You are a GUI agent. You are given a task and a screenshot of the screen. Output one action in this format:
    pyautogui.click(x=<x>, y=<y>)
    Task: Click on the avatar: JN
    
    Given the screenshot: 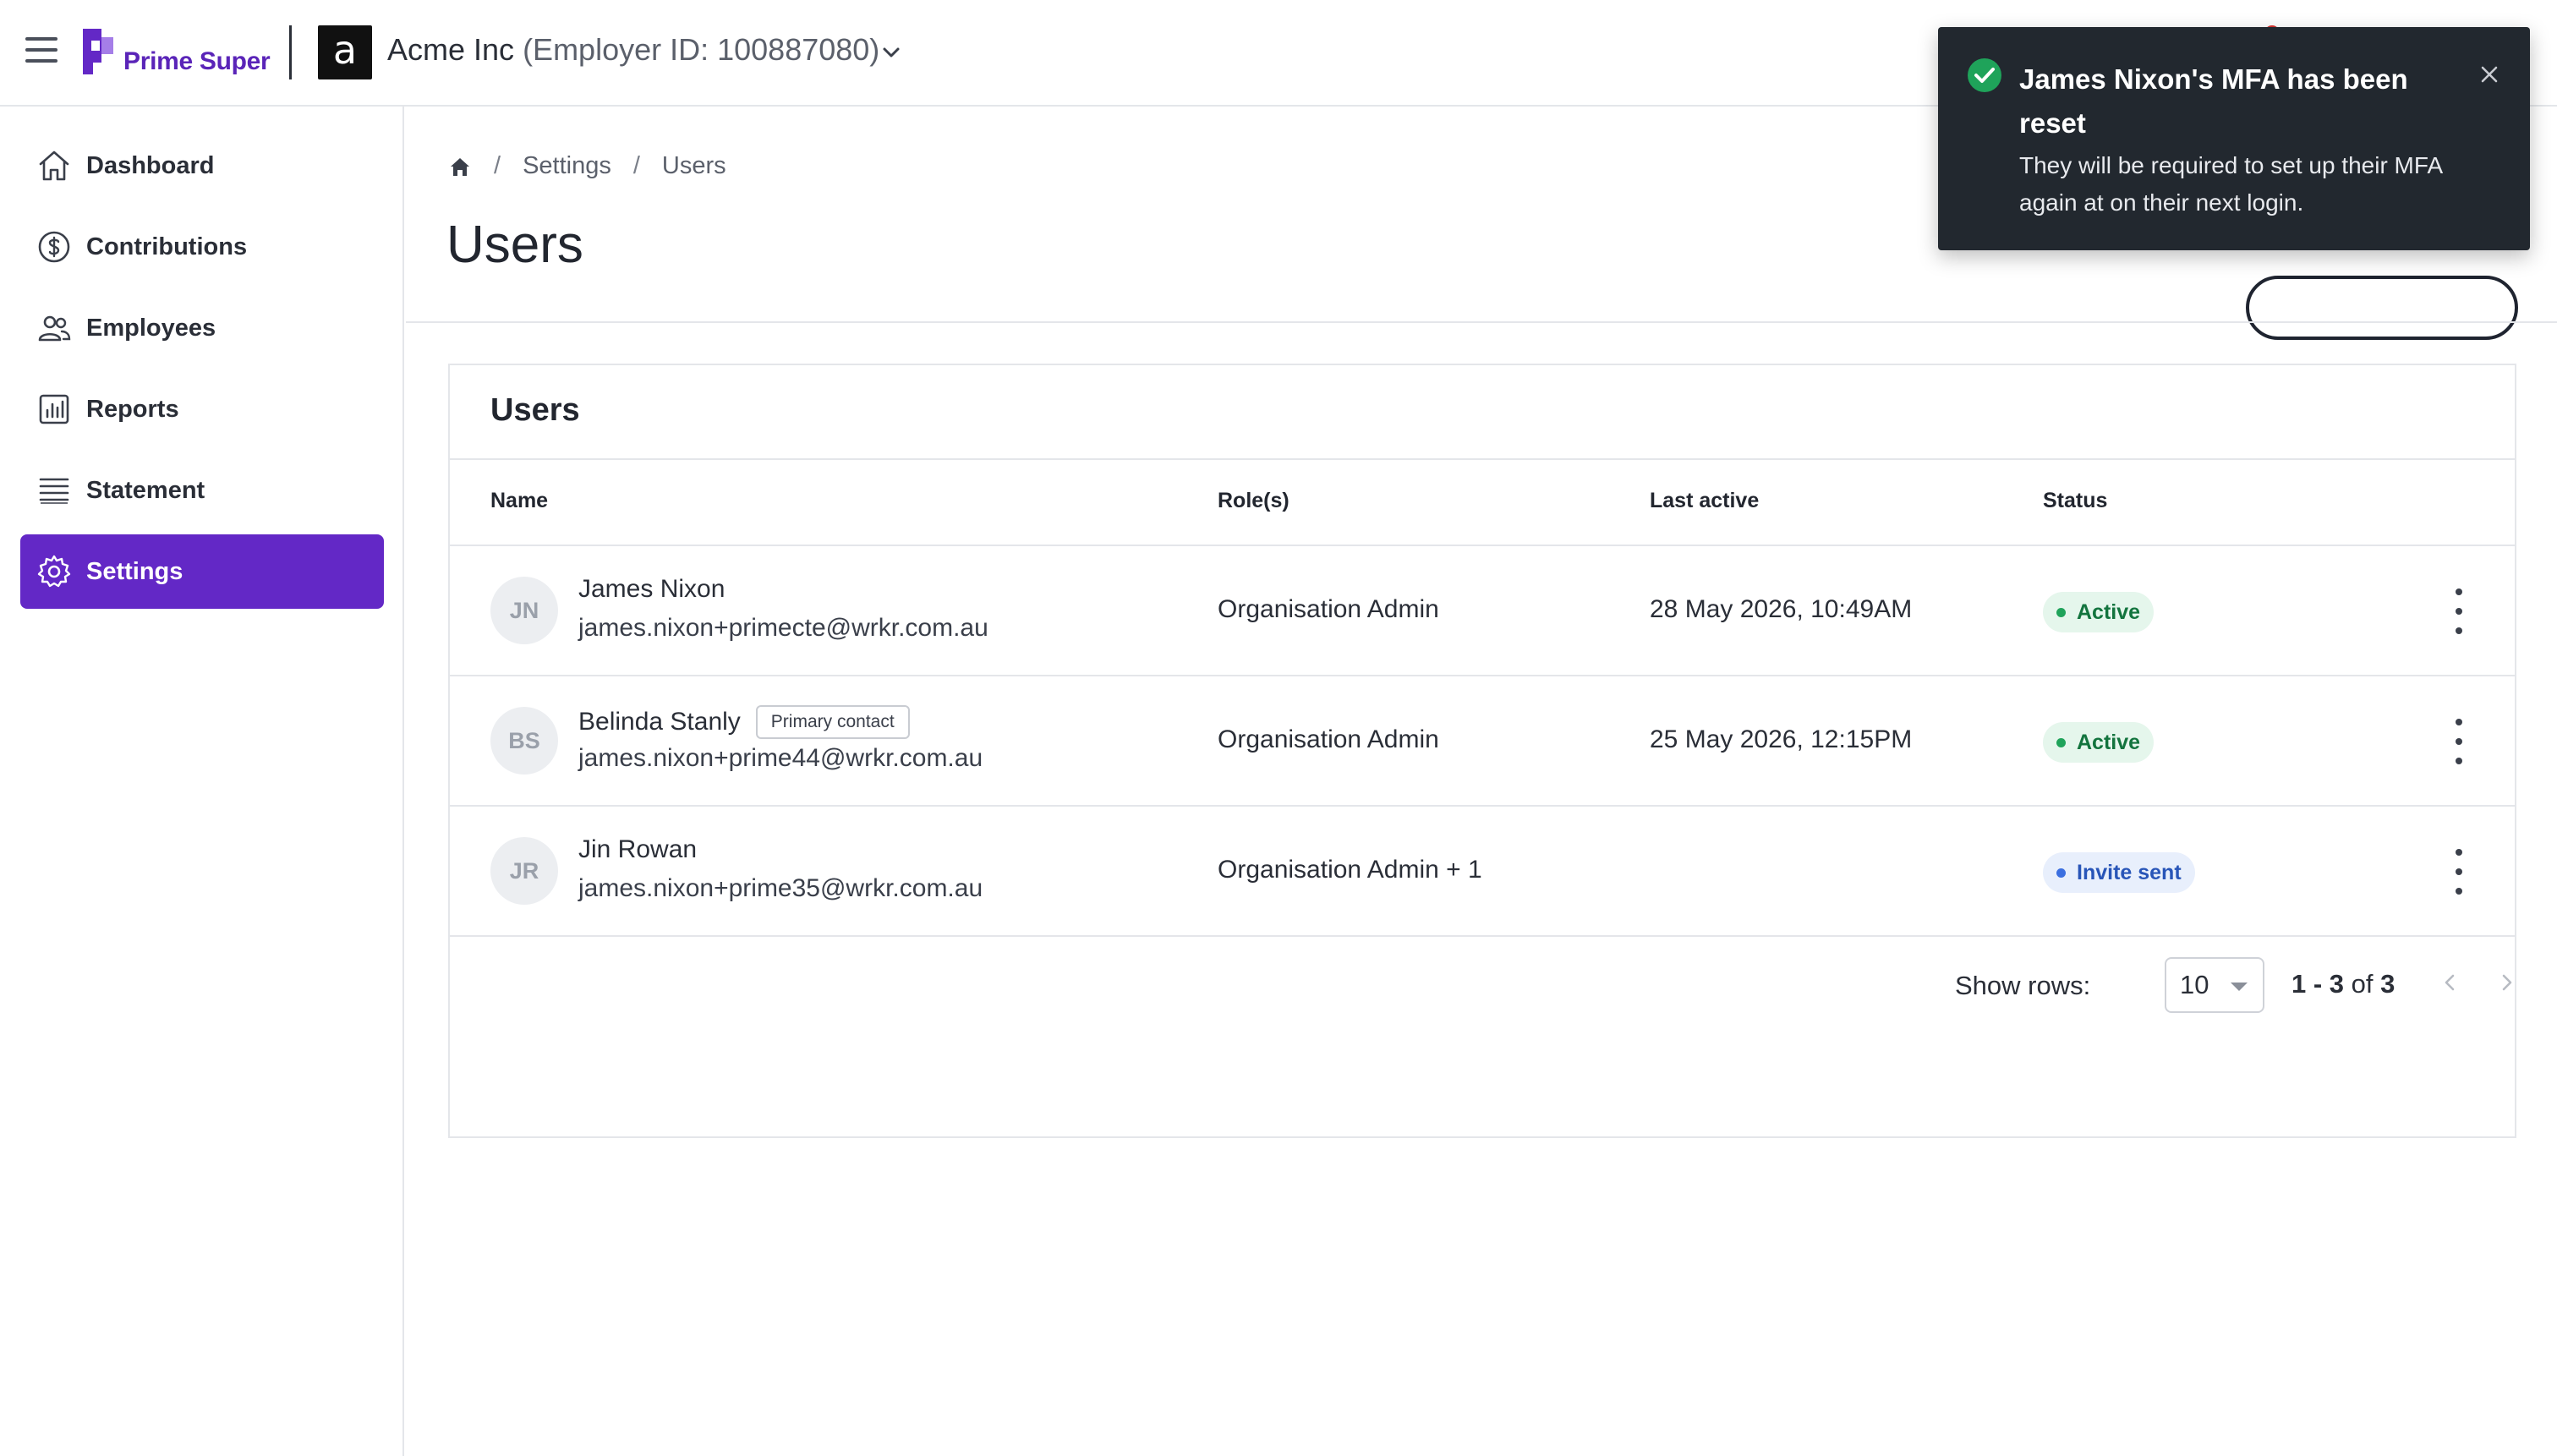 What is the action you would take?
    pyautogui.click(x=524, y=610)
    